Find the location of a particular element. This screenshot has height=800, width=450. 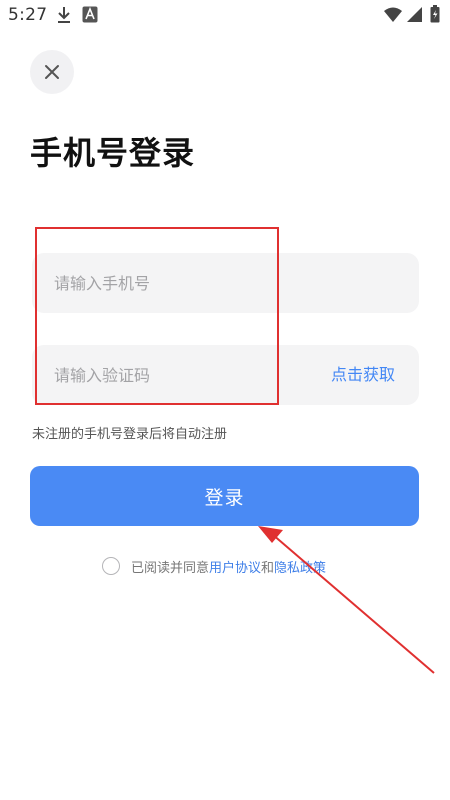

close-button is located at coordinates (52, 72).